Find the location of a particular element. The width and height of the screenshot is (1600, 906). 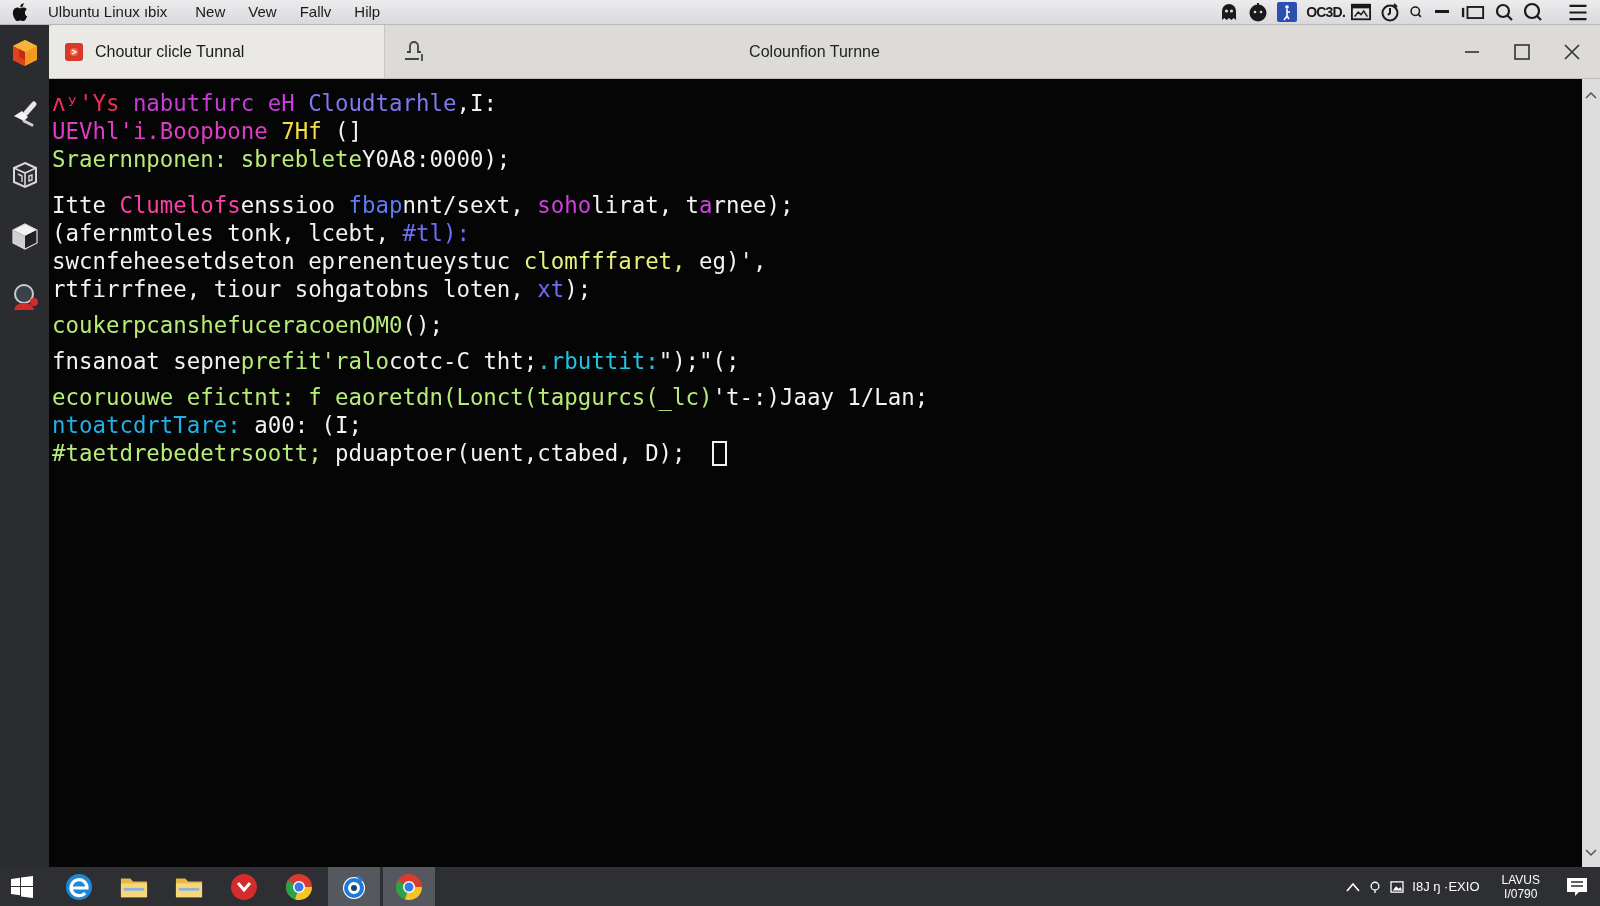

scroll-down-icon is located at coordinates (1591, 853).